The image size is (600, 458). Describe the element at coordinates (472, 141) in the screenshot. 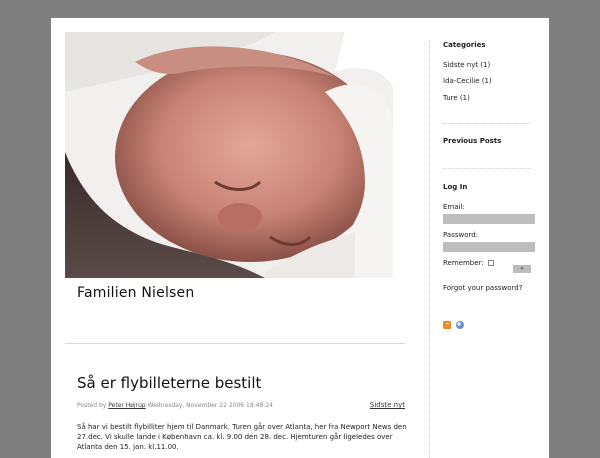

I see `previous-posts-heading: Previous Posts` at that location.